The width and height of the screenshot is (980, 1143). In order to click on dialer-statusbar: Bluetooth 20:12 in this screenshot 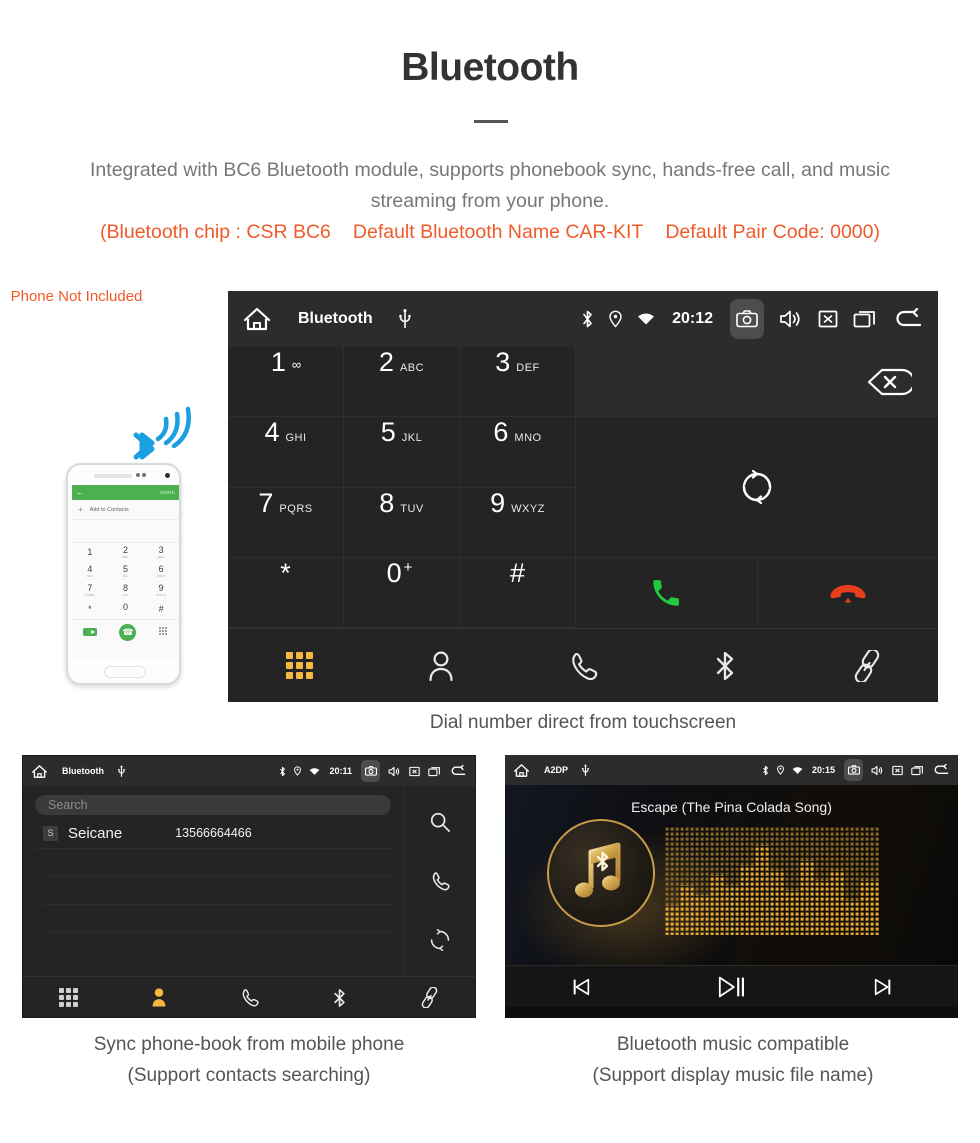, I will do `click(583, 319)`.